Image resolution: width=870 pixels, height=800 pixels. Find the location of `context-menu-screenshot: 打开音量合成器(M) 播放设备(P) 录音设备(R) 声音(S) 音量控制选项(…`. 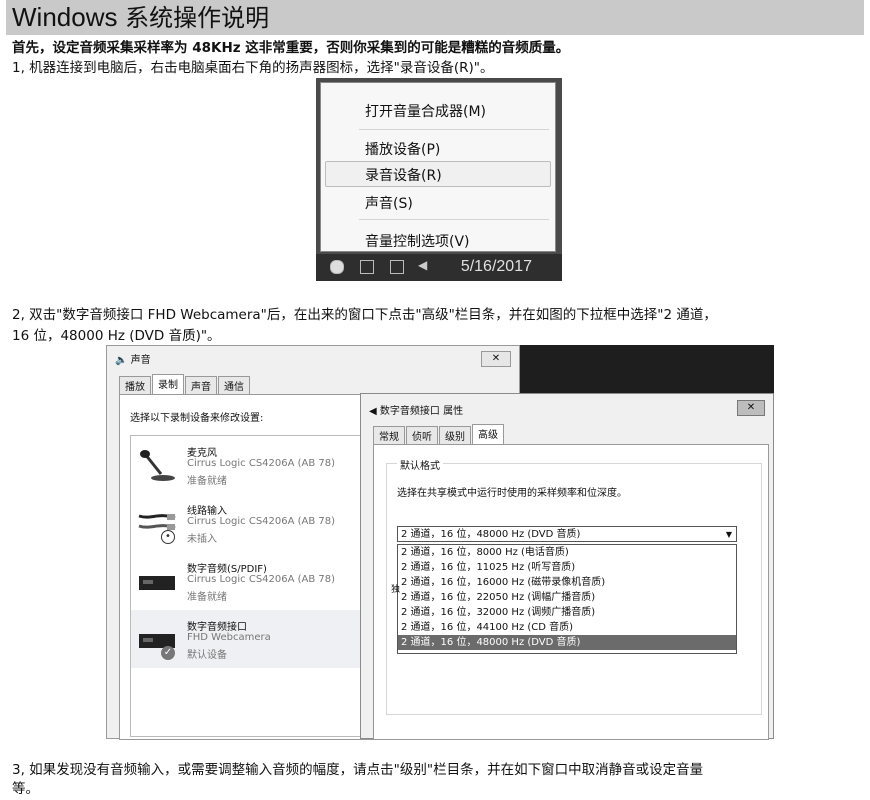

context-menu-screenshot: 打开音量合成器(M) 播放设备(P) 录音设备(R) 声音(S) 音量控制选项(… is located at coordinates (439, 179).